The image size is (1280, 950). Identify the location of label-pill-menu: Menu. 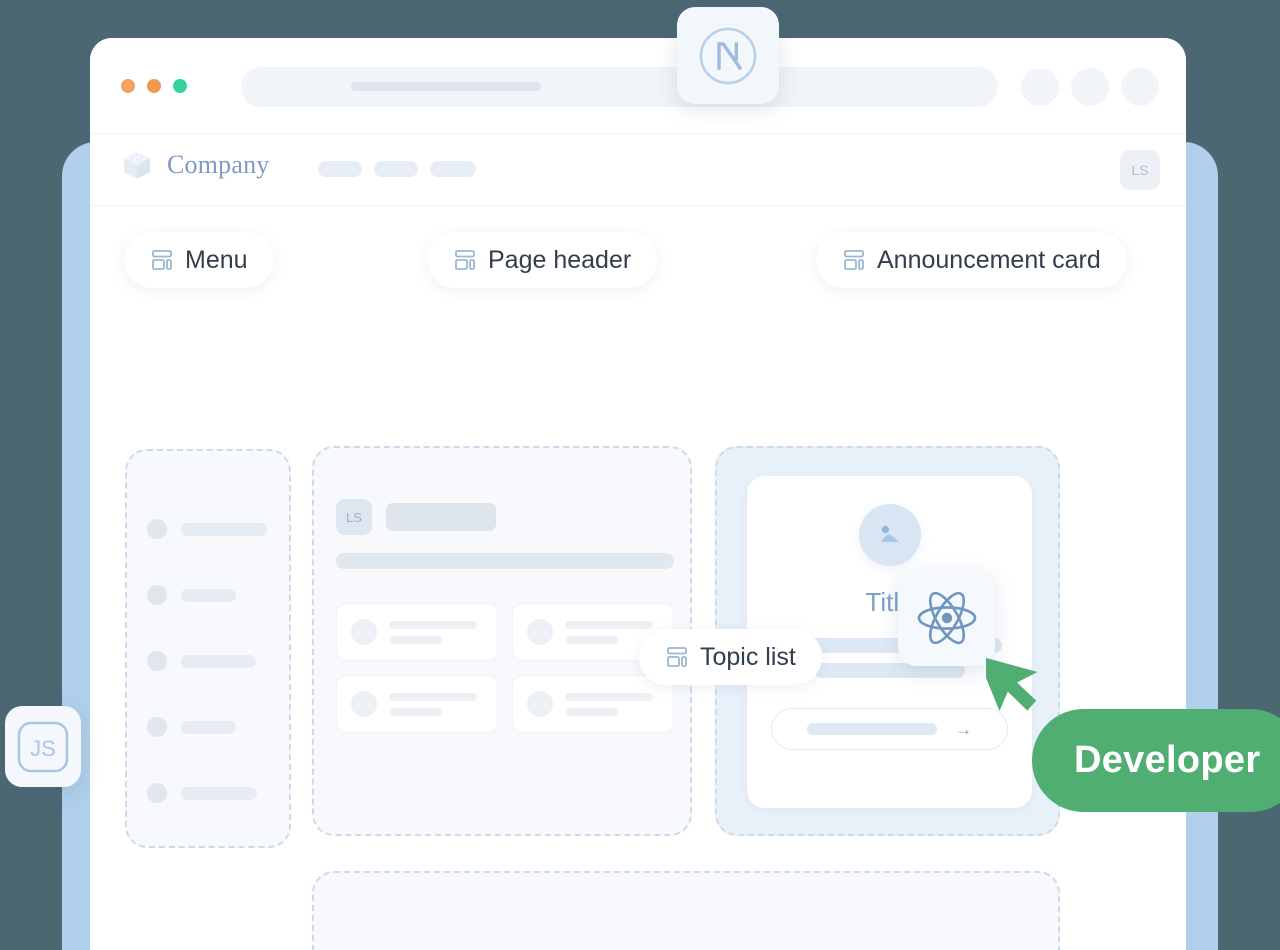
(199, 260).